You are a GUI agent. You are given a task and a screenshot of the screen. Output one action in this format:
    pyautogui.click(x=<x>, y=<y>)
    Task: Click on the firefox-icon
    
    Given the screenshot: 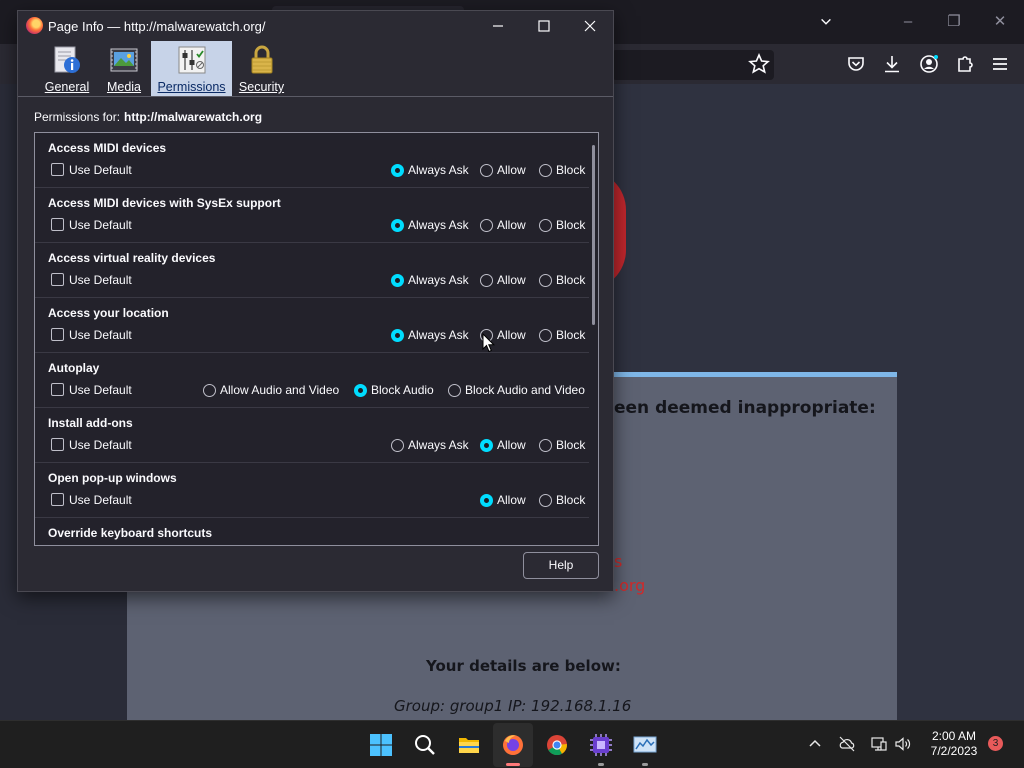 What is the action you would take?
    pyautogui.click(x=34, y=25)
    